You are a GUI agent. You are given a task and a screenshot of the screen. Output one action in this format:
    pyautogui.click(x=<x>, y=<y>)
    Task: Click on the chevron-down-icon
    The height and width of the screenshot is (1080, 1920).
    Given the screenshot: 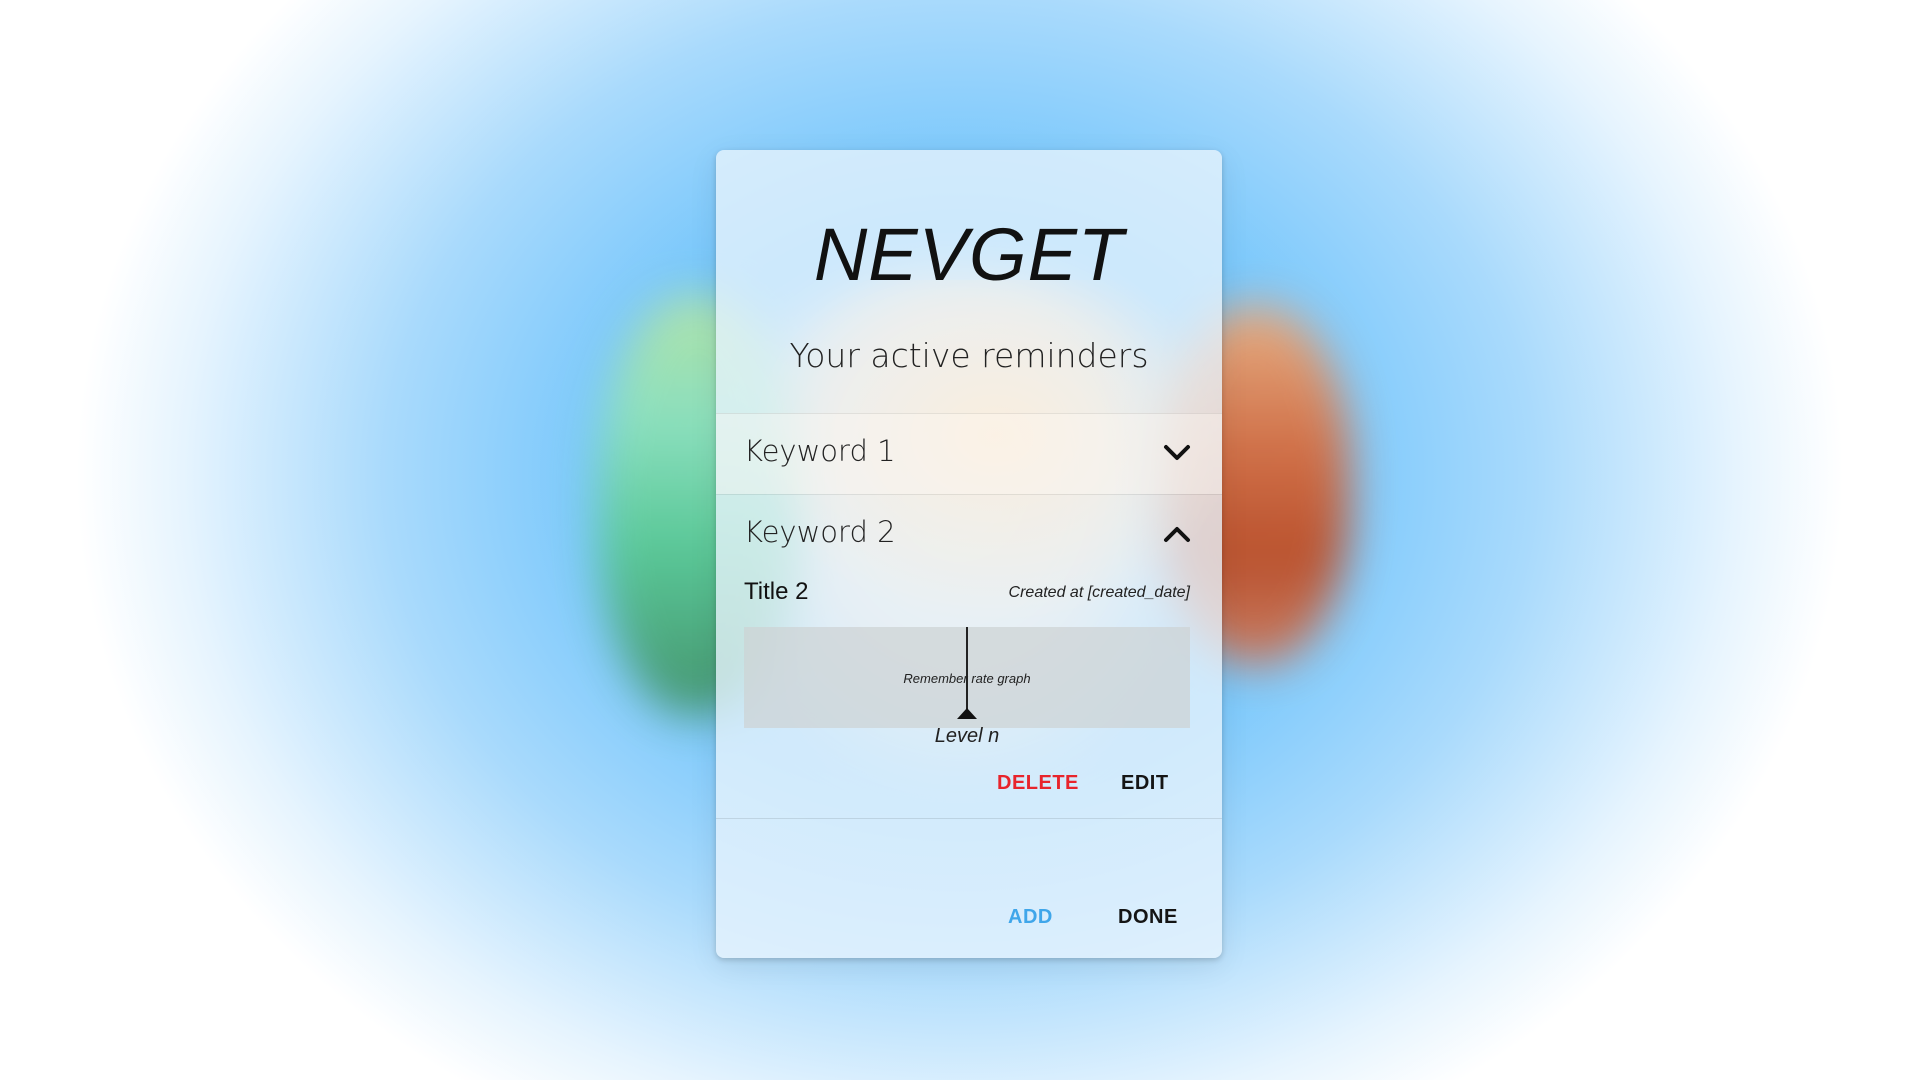 What is the action you would take?
    pyautogui.click(x=1177, y=453)
    